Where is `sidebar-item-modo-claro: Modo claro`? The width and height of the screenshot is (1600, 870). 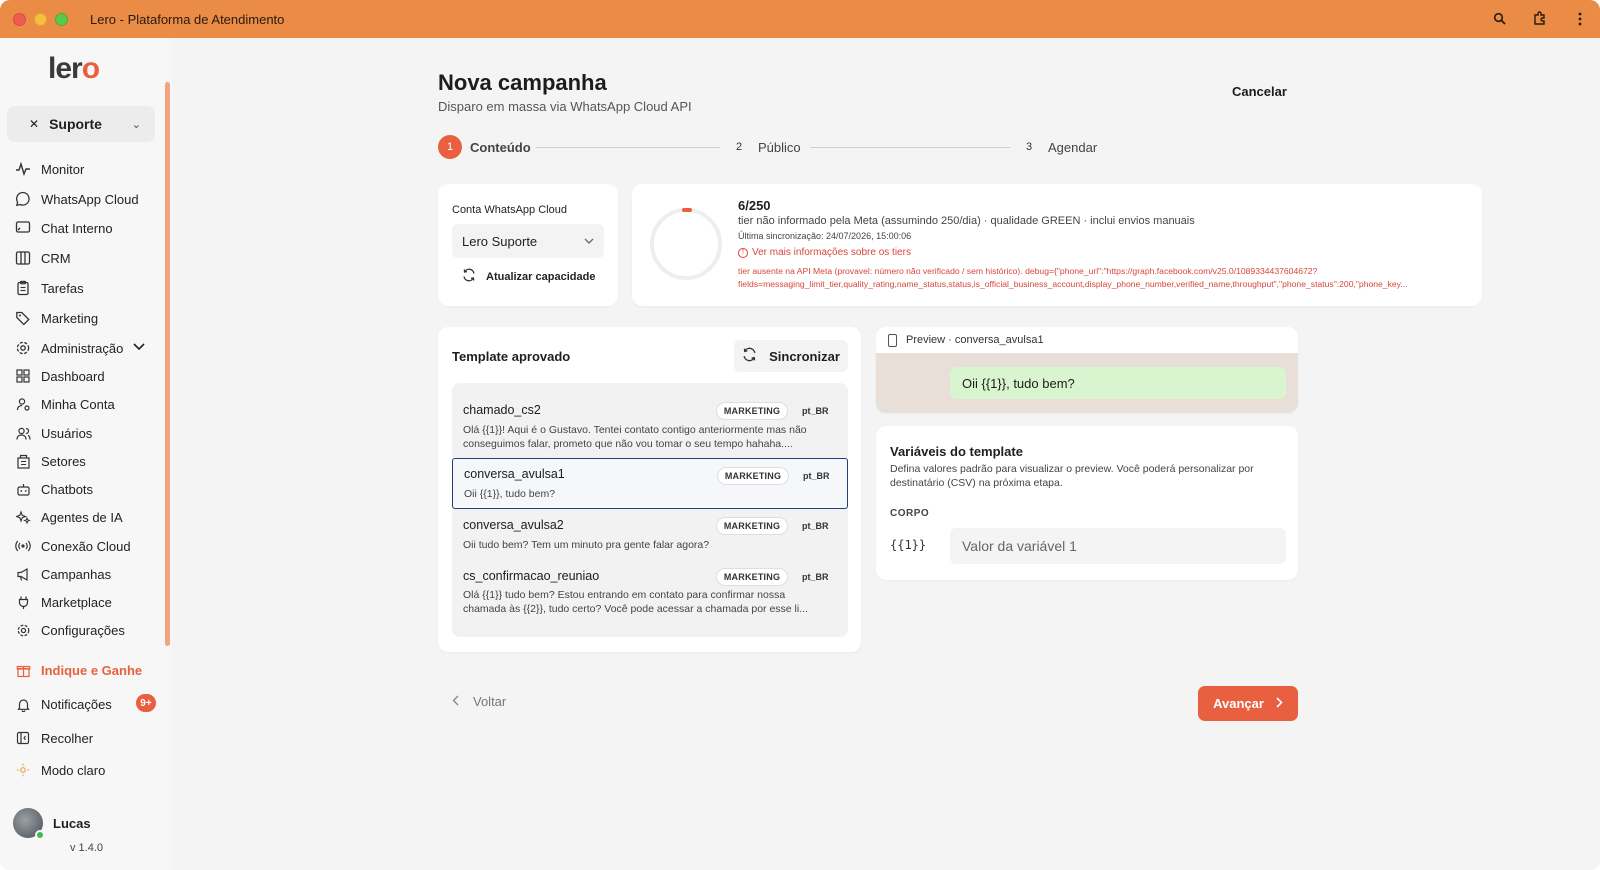
sidebar-item-modo-claro: Modo claro is located at coordinates (89, 770).